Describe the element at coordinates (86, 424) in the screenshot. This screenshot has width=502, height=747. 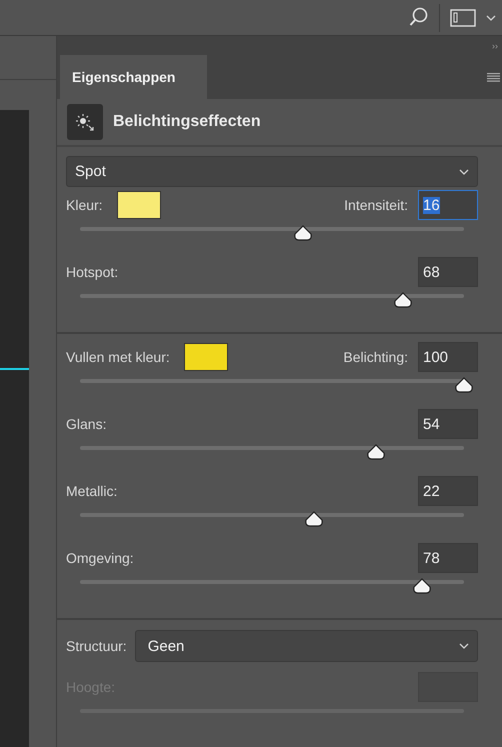
I see `parameter-label: Glans:` at that location.